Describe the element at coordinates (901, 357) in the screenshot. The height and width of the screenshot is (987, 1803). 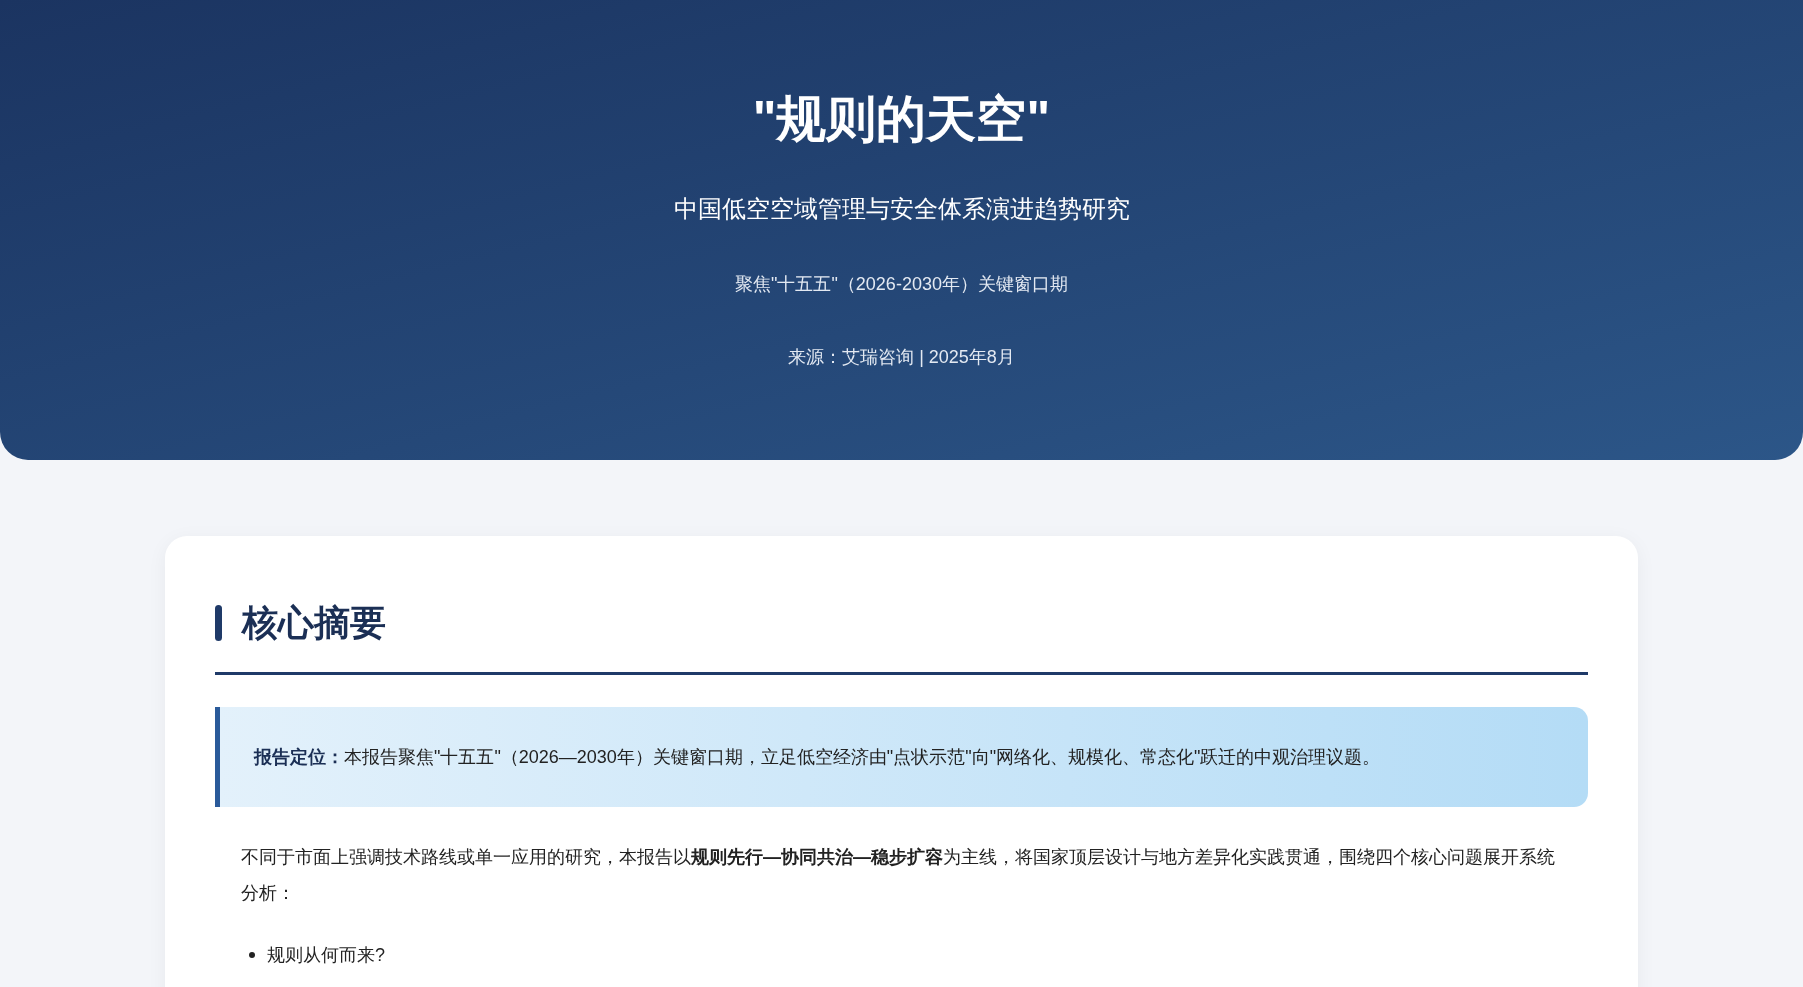
I see `source-line: 来源：艾瑞咨询 | 2025年8月` at that location.